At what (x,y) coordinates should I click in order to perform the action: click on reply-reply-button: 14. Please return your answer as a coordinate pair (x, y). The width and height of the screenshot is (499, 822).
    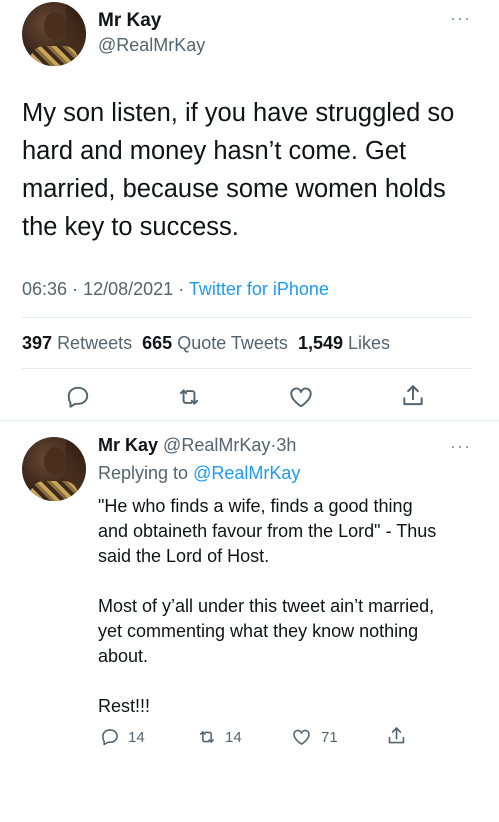
    Looking at the image, I should click on (122, 737).